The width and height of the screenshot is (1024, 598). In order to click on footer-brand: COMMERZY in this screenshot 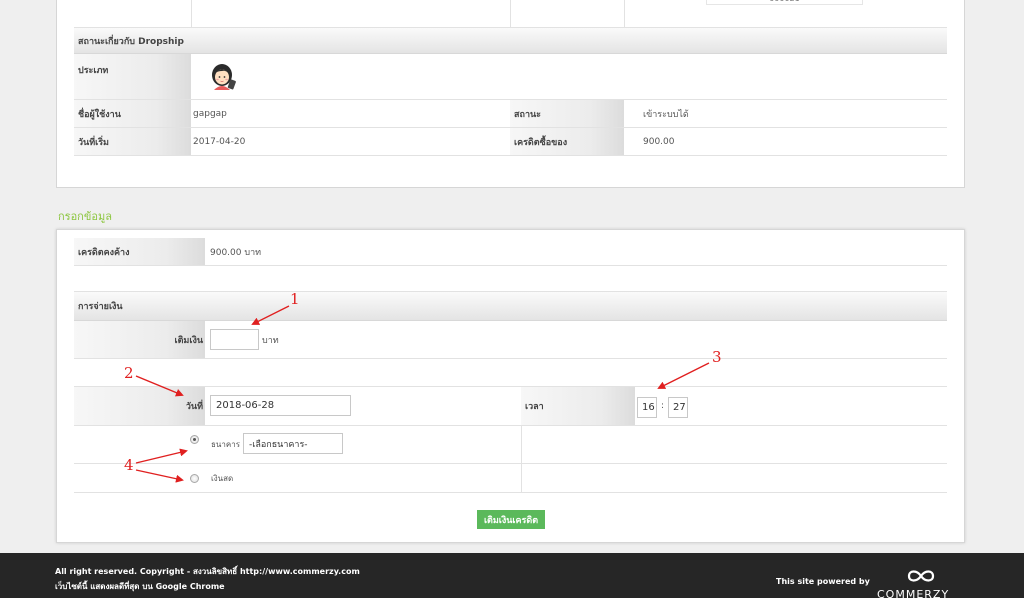, I will do `click(913, 593)`.